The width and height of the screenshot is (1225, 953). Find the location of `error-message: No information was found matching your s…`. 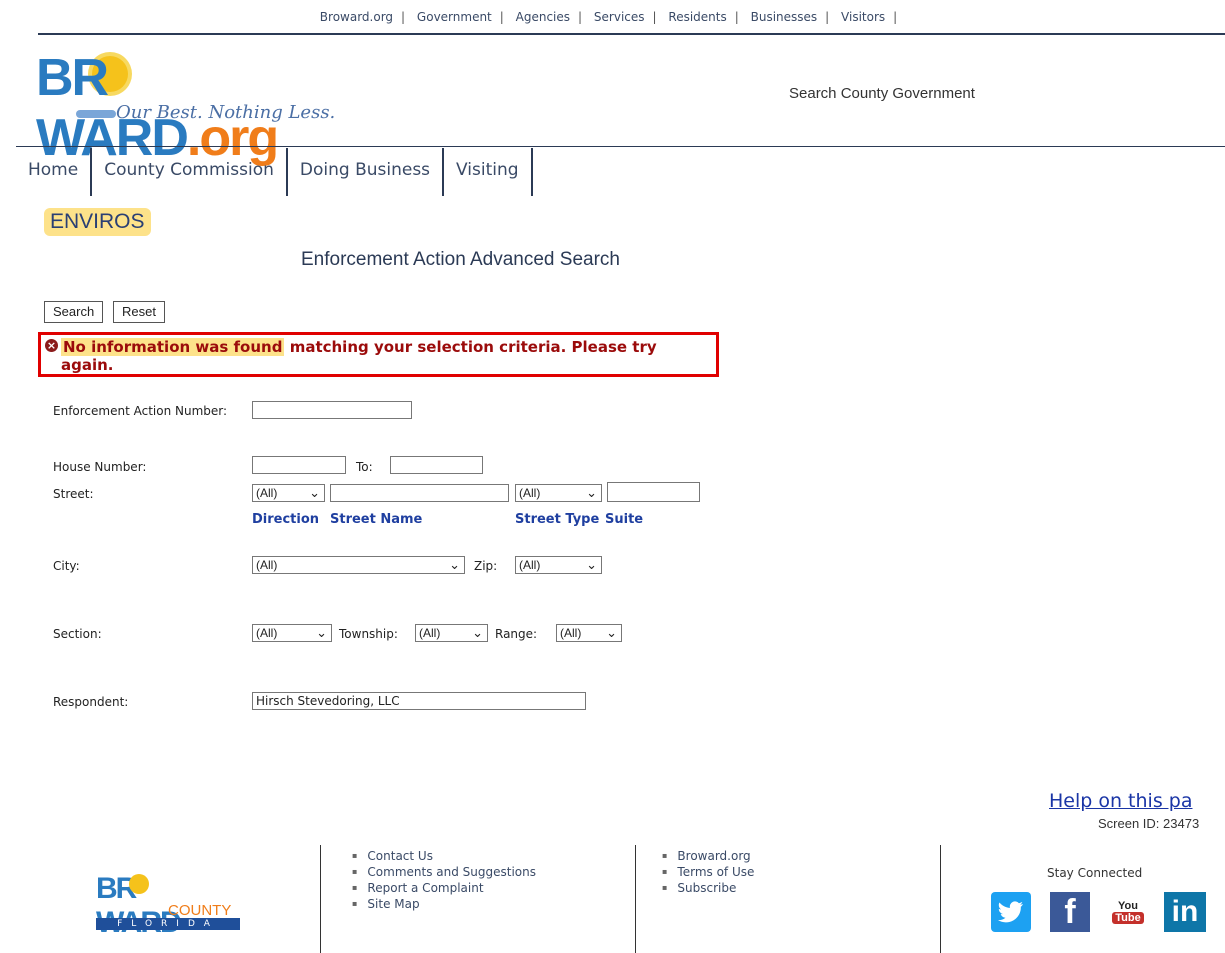

error-message: No information was found matching your s… is located at coordinates (386, 356).